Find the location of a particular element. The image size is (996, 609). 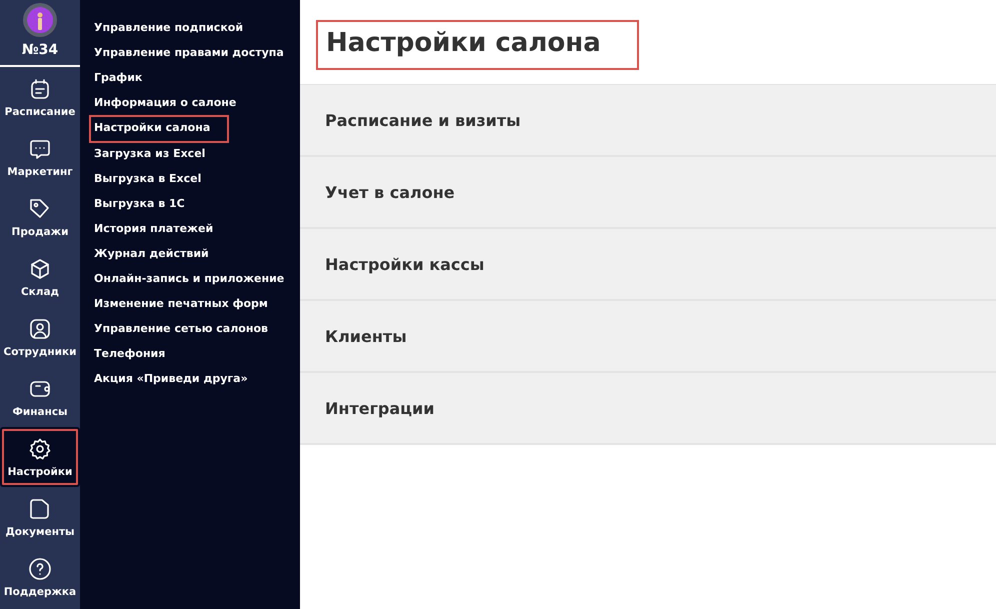

submenu-link: Информация о салоне is located at coordinates (165, 103).